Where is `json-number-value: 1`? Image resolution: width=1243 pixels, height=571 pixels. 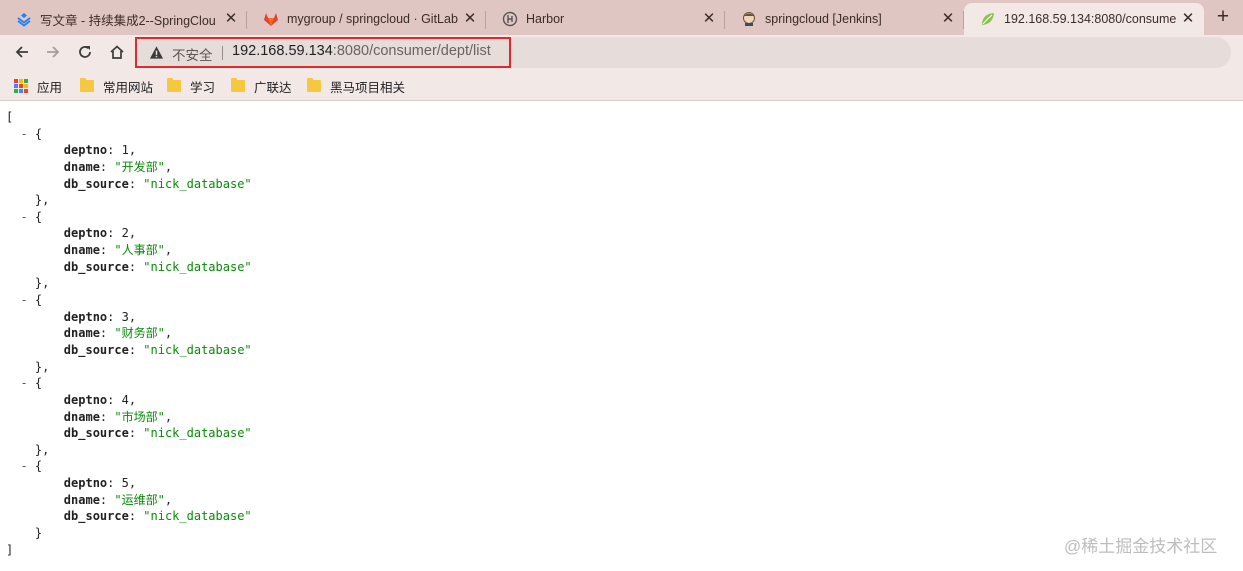
json-number-value: 1 is located at coordinates (125, 150).